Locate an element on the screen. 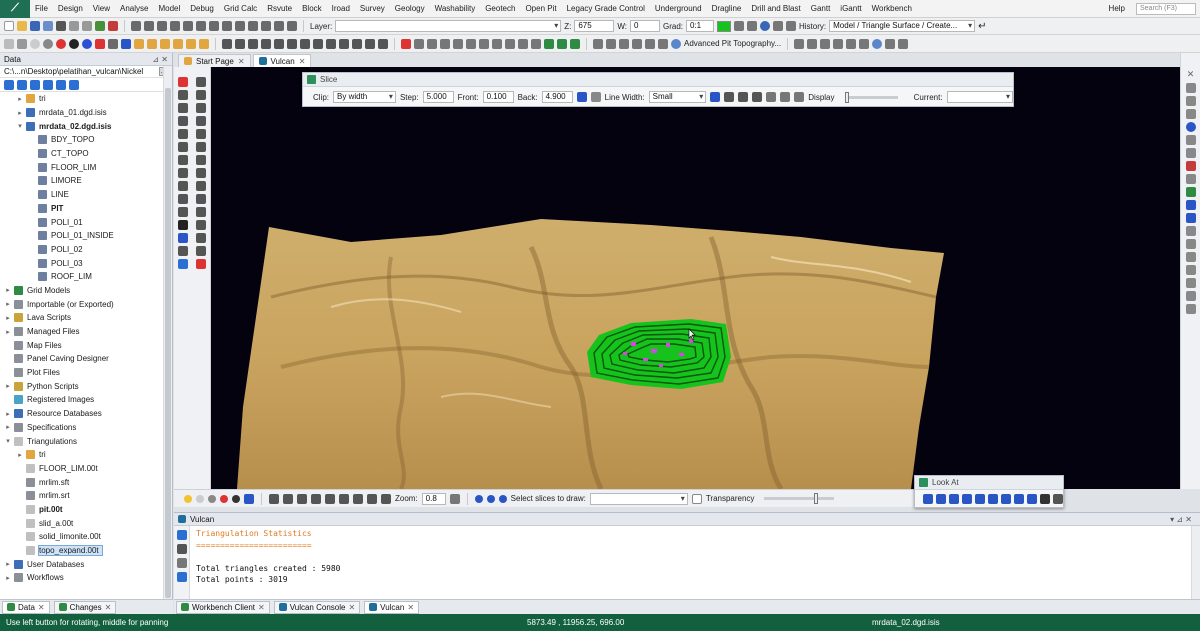  menu-analyse: Analyse is located at coordinates (134, 8).